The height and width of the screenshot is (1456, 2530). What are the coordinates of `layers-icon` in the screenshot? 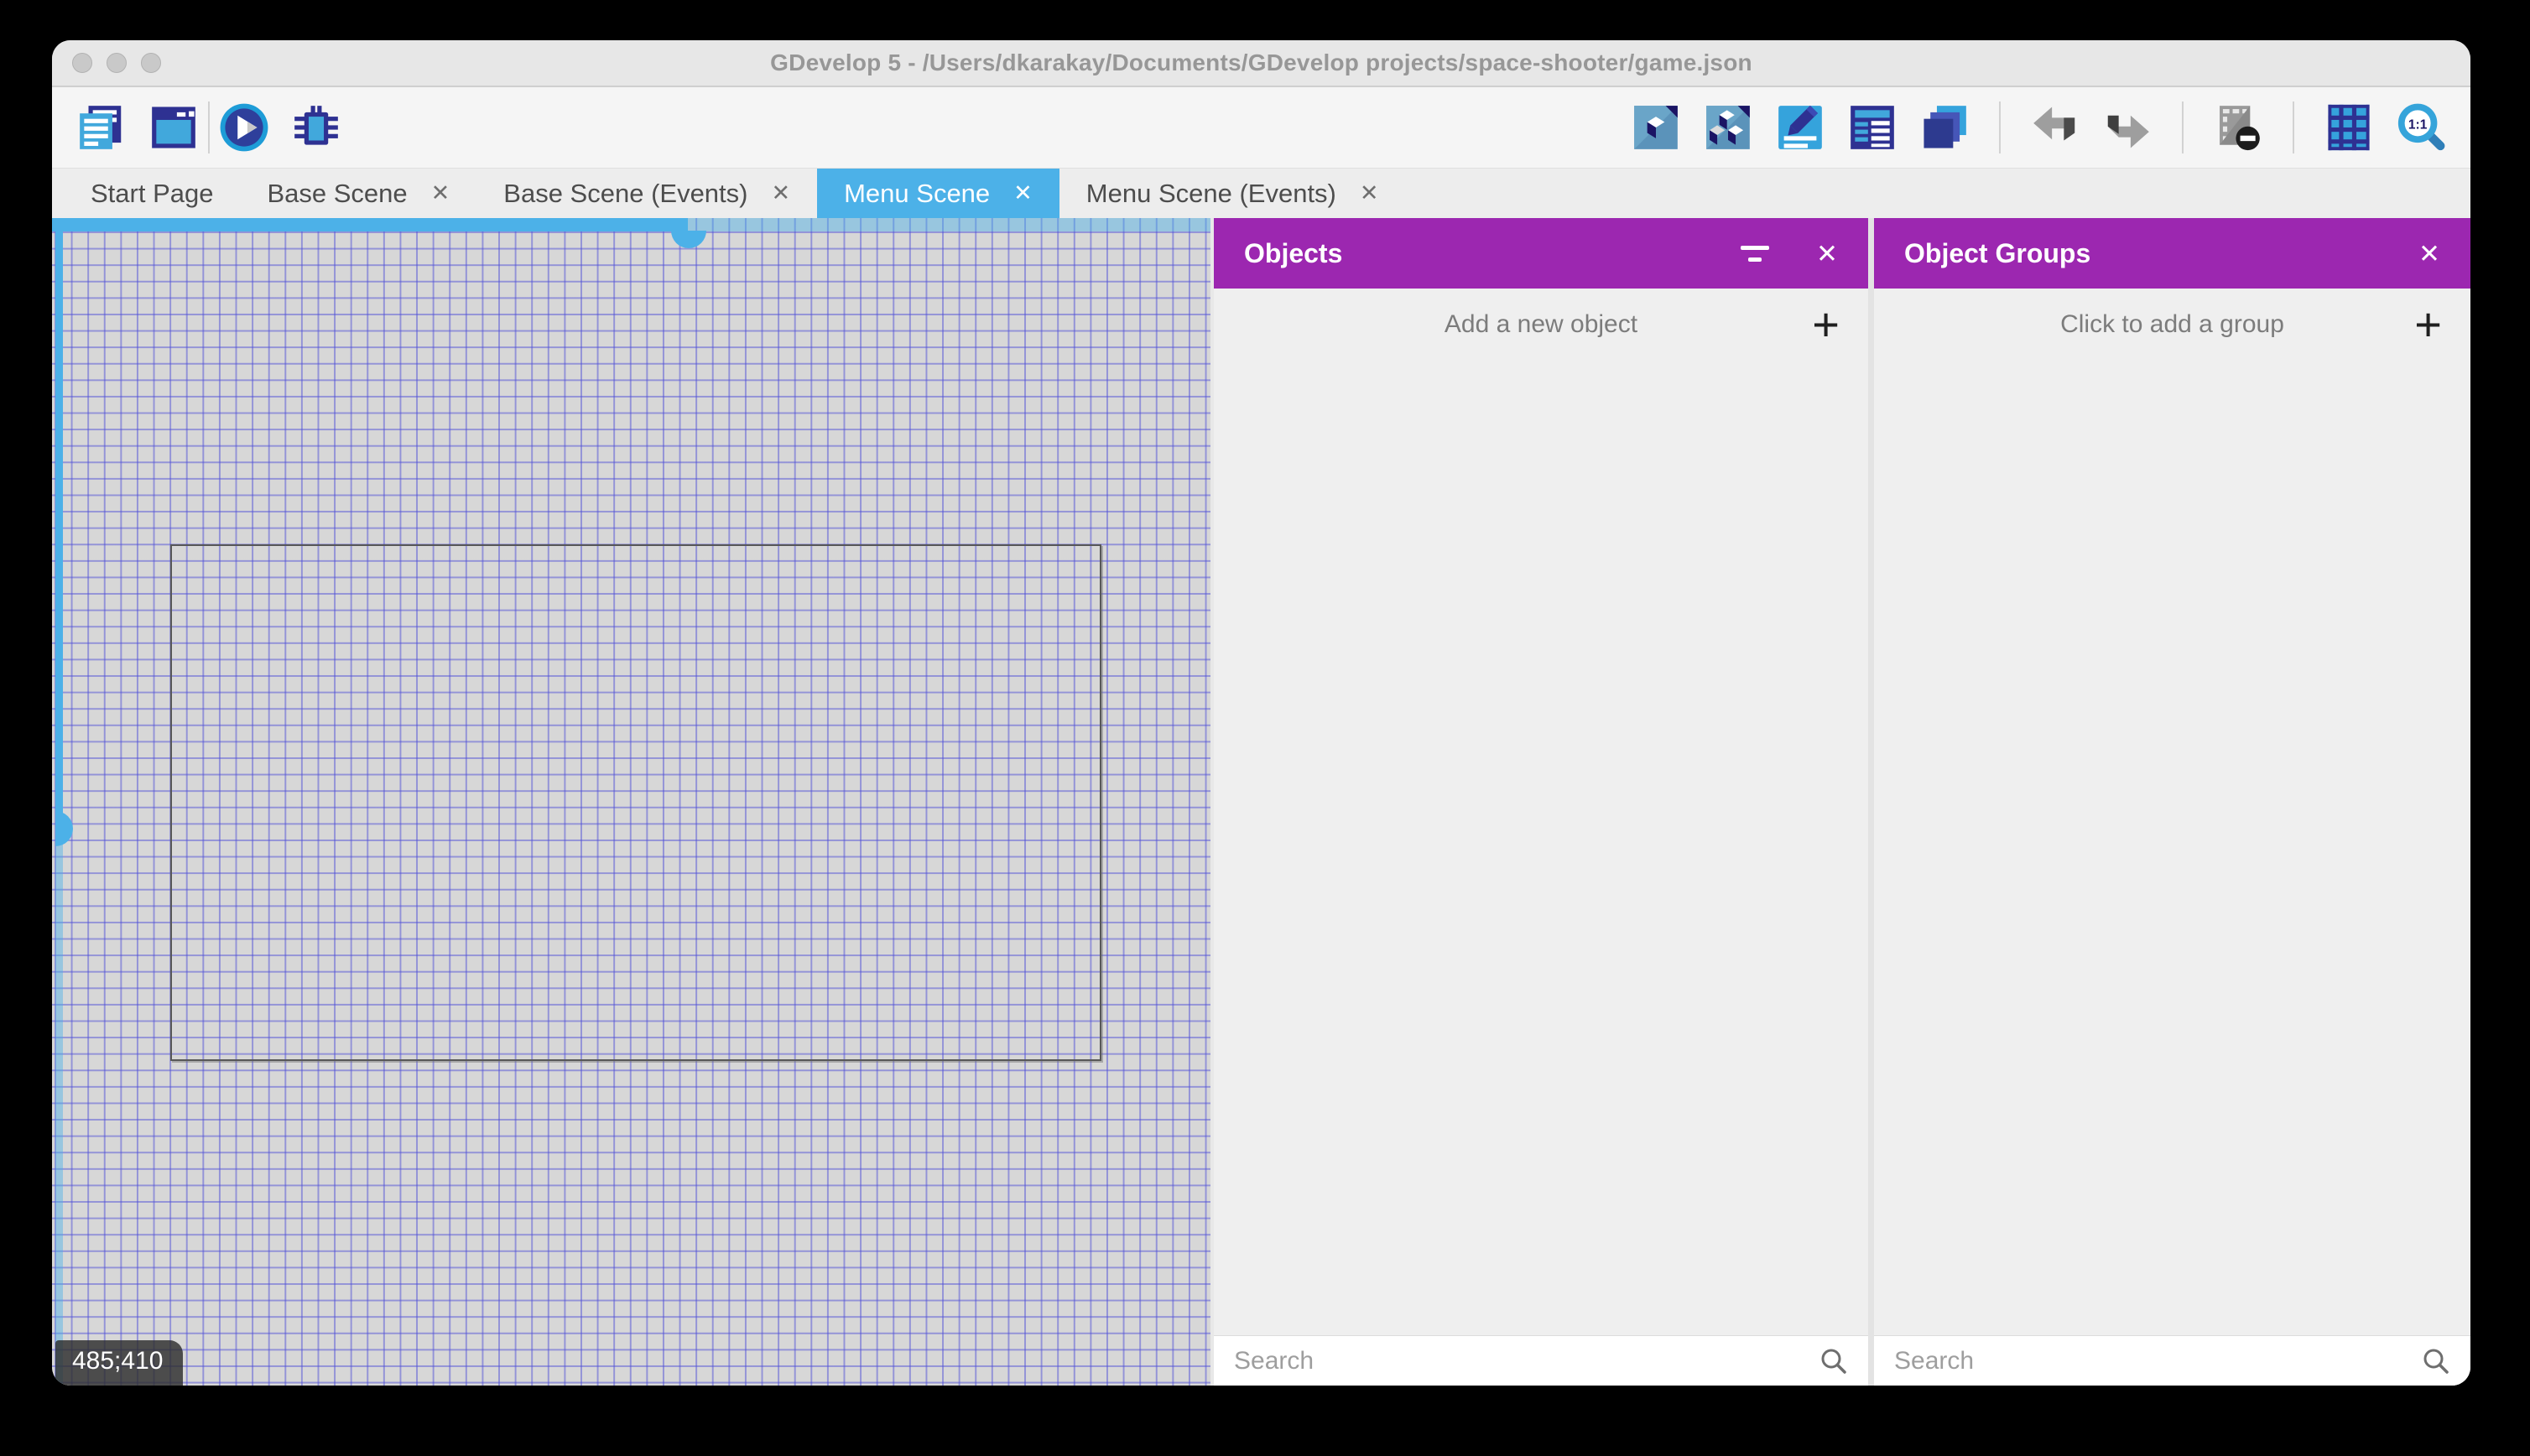 It's located at (1944, 127).